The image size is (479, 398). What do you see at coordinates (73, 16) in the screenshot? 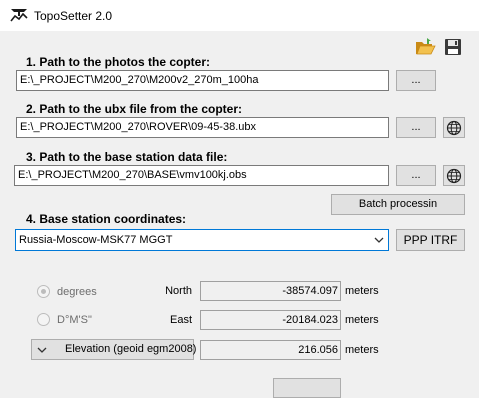
I see `window-title: TopoSetter 2.0` at bounding box center [73, 16].